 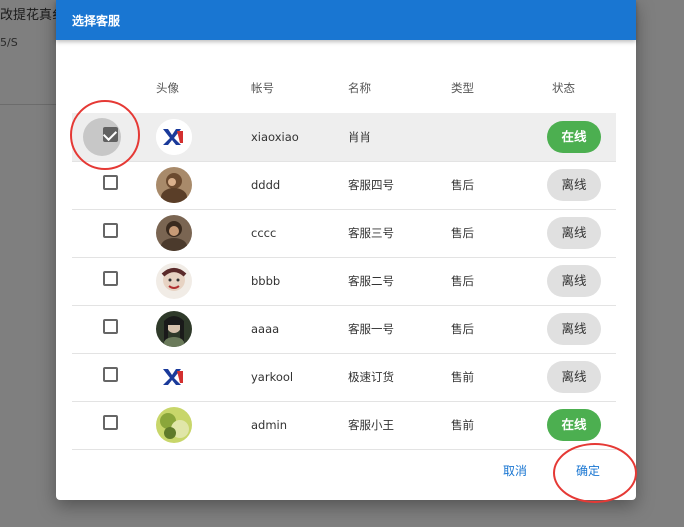 What do you see at coordinates (371, 329) in the screenshot?
I see `name-cell: 客服一号` at bounding box center [371, 329].